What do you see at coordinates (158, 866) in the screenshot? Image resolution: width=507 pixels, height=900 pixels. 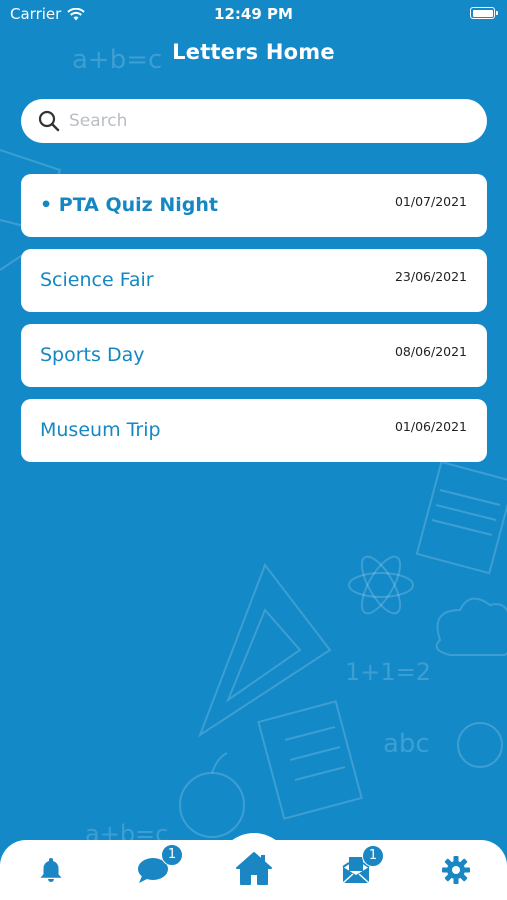 I see `tab-messages: 1` at bounding box center [158, 866].